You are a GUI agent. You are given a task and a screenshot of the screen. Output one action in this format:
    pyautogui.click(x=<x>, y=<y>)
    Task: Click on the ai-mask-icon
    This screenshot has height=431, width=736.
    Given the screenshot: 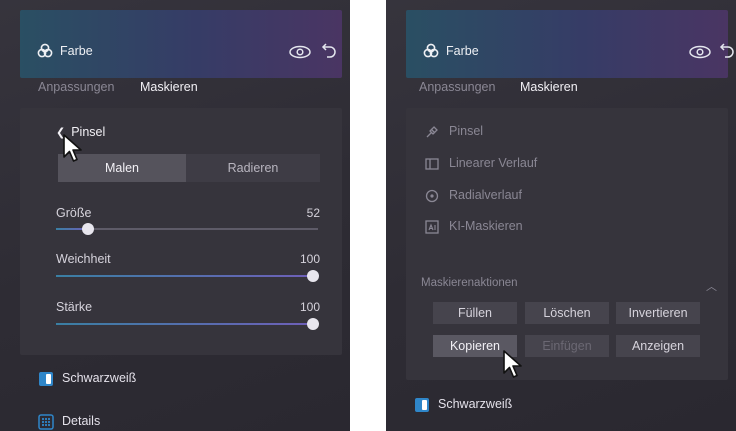 What is the action you would take?
    pyautogui.click(x=432, y=227)
    